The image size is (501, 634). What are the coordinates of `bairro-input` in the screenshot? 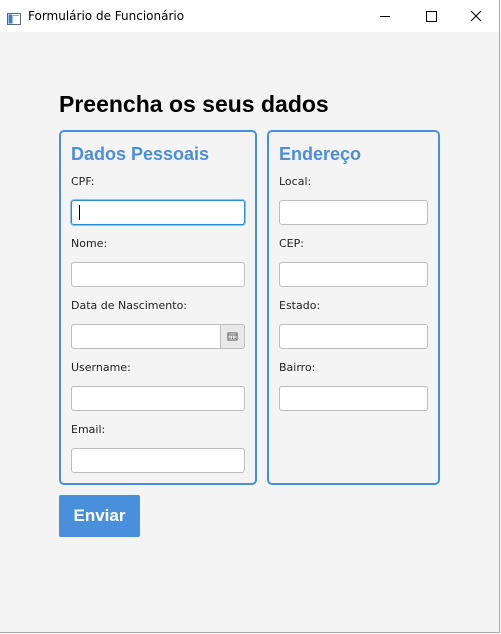 It's located at (353, 398).